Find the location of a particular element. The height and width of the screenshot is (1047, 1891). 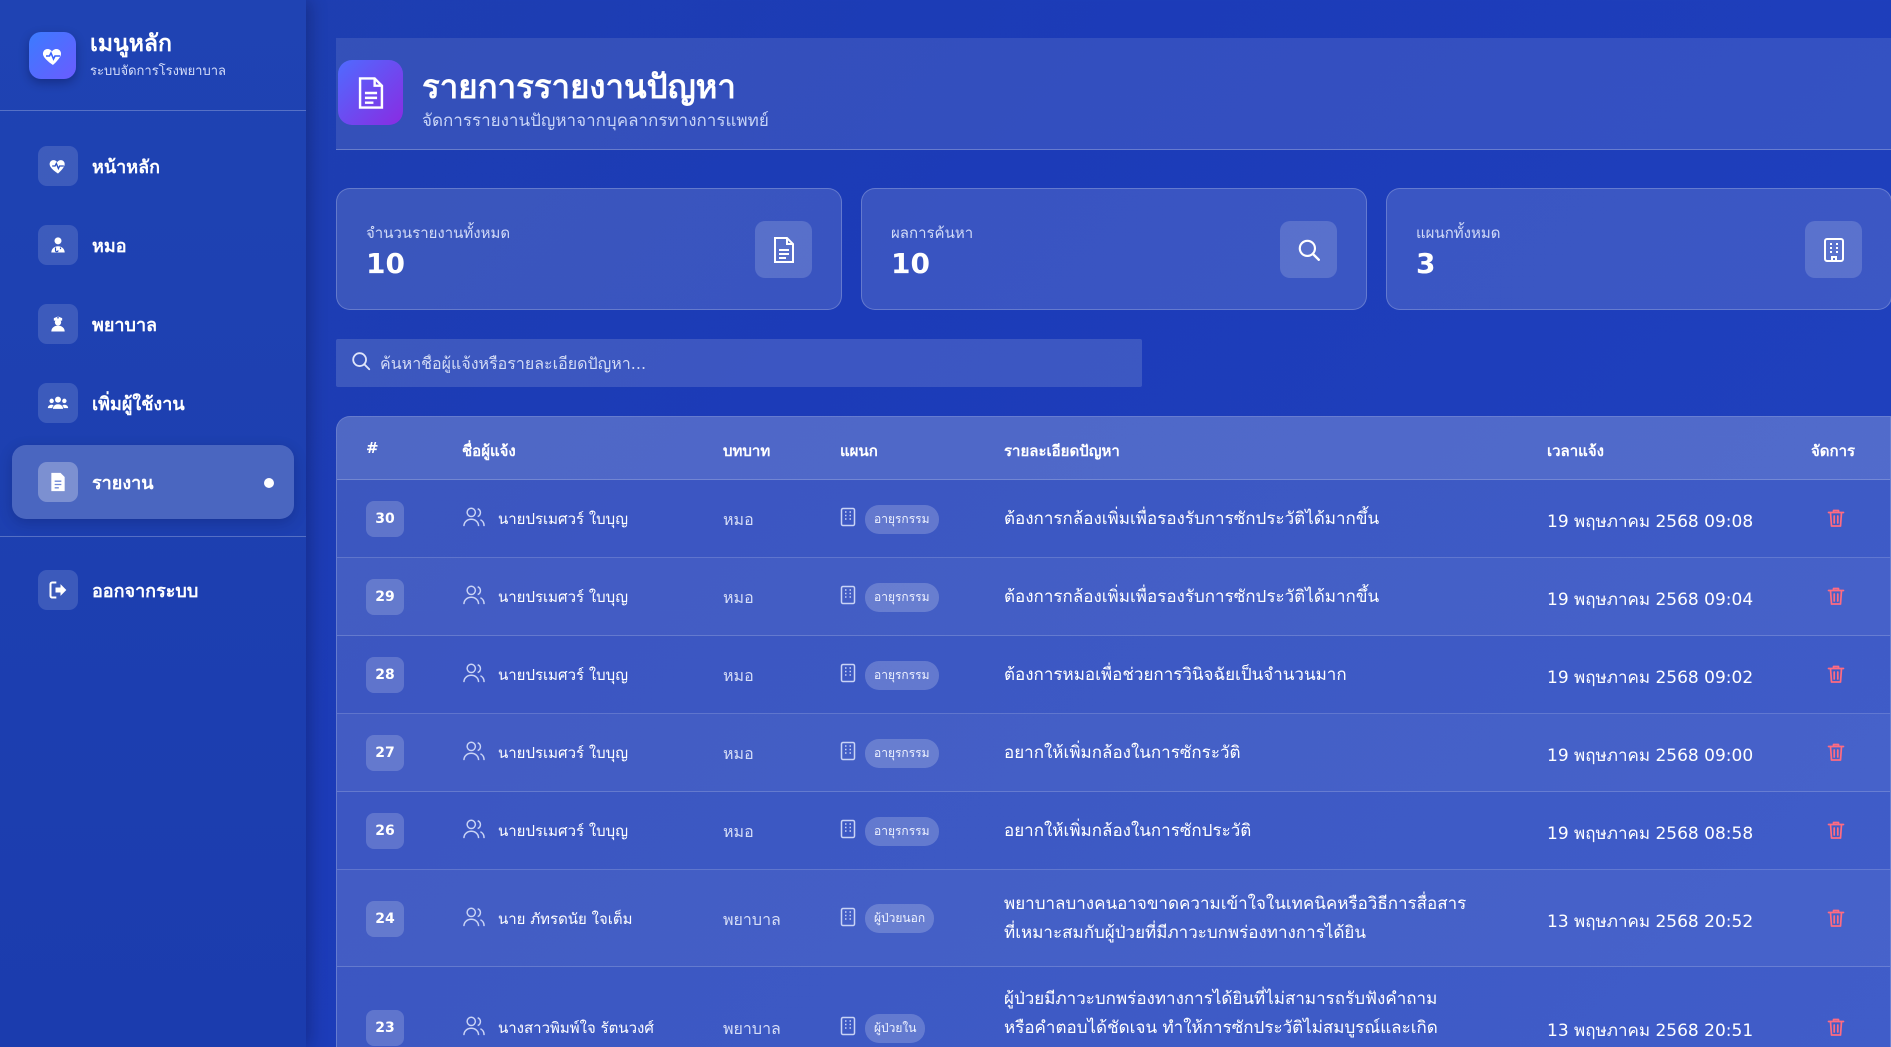

row-id-badge: 23 is located at coordinates (385, 1028).